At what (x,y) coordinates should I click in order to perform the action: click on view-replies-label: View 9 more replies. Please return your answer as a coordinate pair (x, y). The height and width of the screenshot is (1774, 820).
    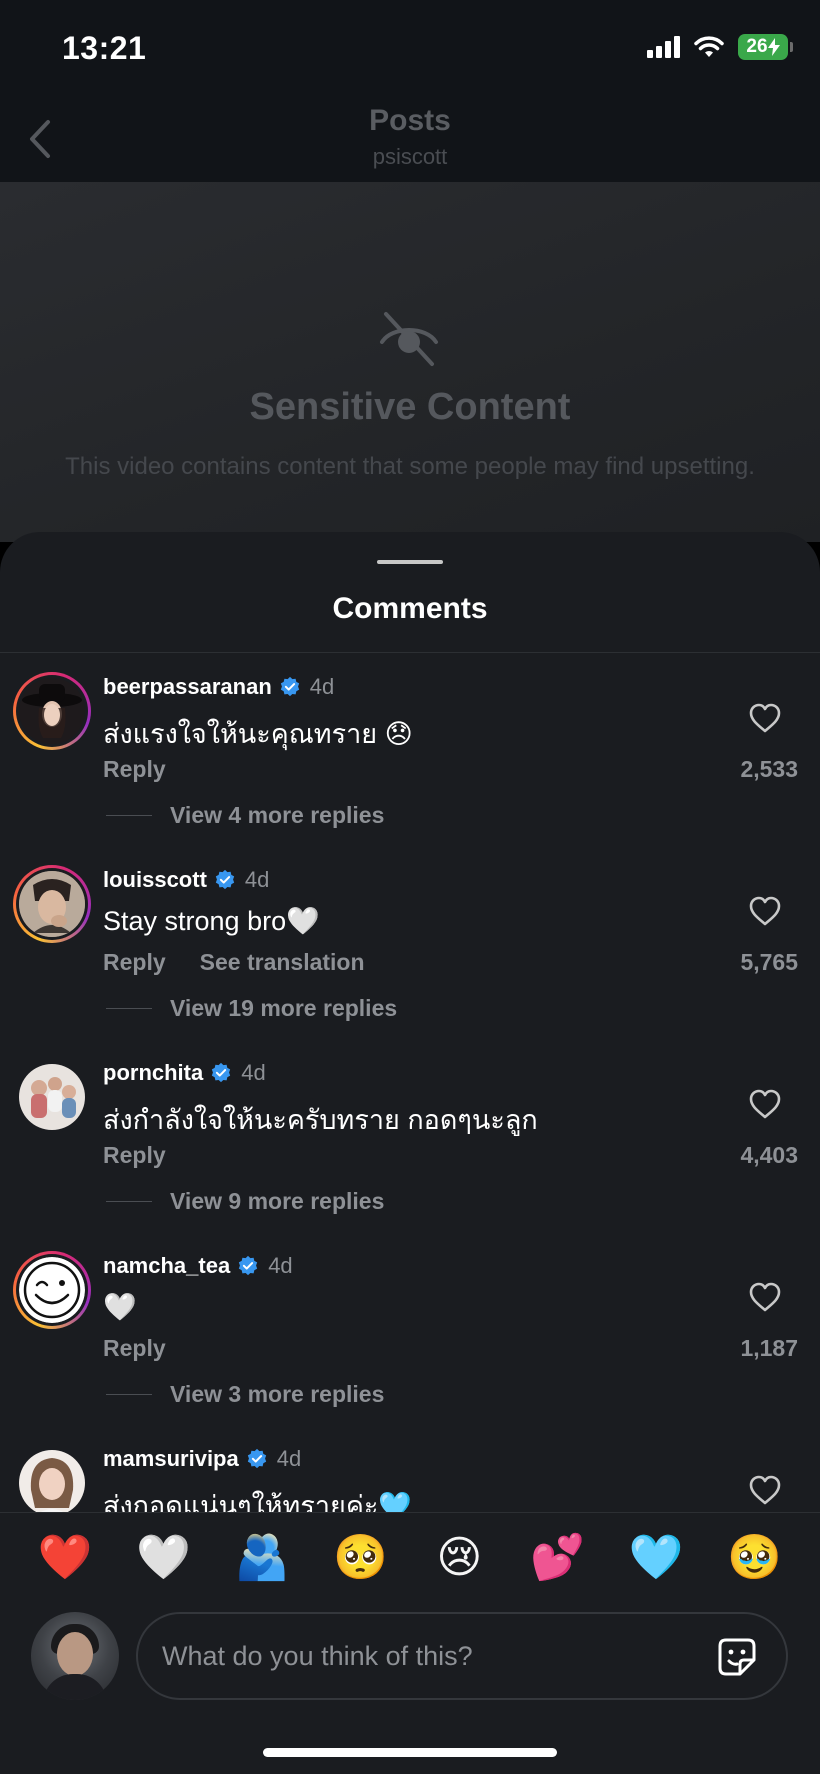
    Looking at the image, I should click on (277, 1201).